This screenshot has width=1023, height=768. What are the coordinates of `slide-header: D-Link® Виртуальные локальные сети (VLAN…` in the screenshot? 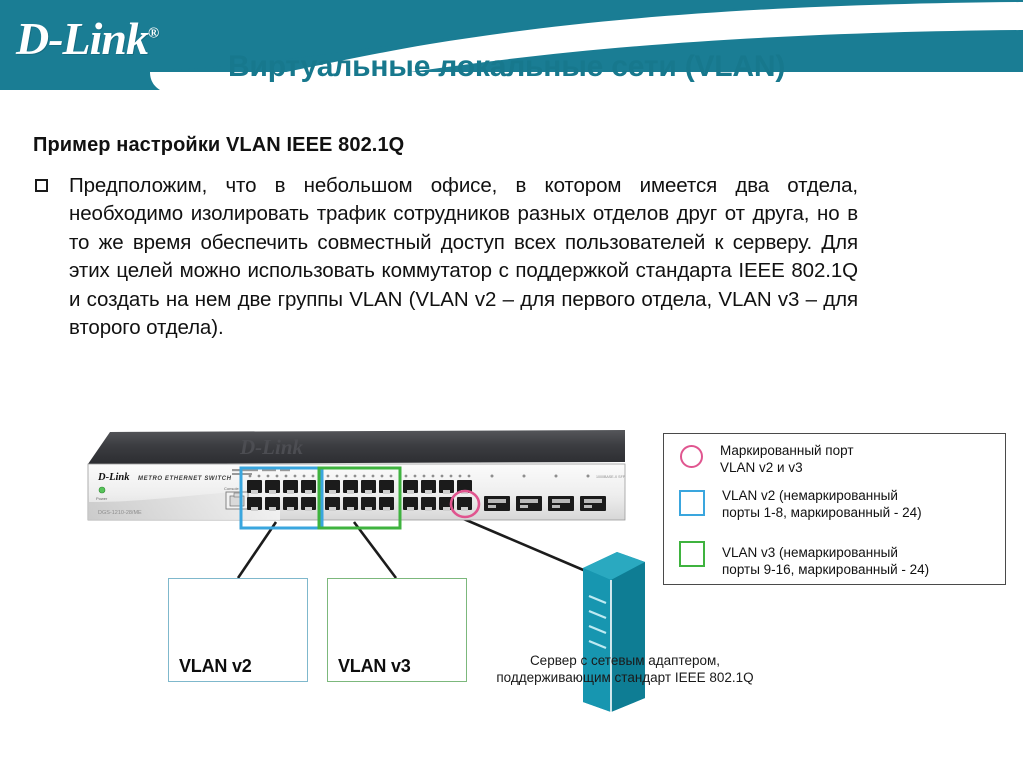 It's located at (511, 46).